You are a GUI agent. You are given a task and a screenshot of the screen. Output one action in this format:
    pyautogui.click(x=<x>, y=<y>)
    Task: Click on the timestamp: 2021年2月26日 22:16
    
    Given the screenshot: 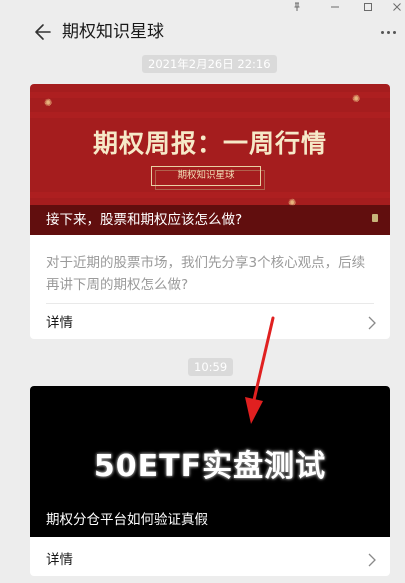 What is the action you would take?
    pyautogui.click(x=209, y=64)
    